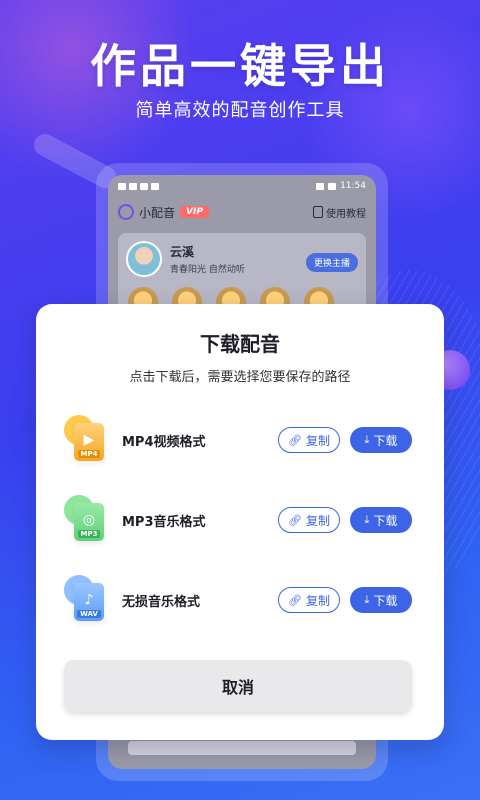  What do you see at coordinates (144, 186) in the screenshot?
I see `chat-icon` at bounding box center [144, 186].